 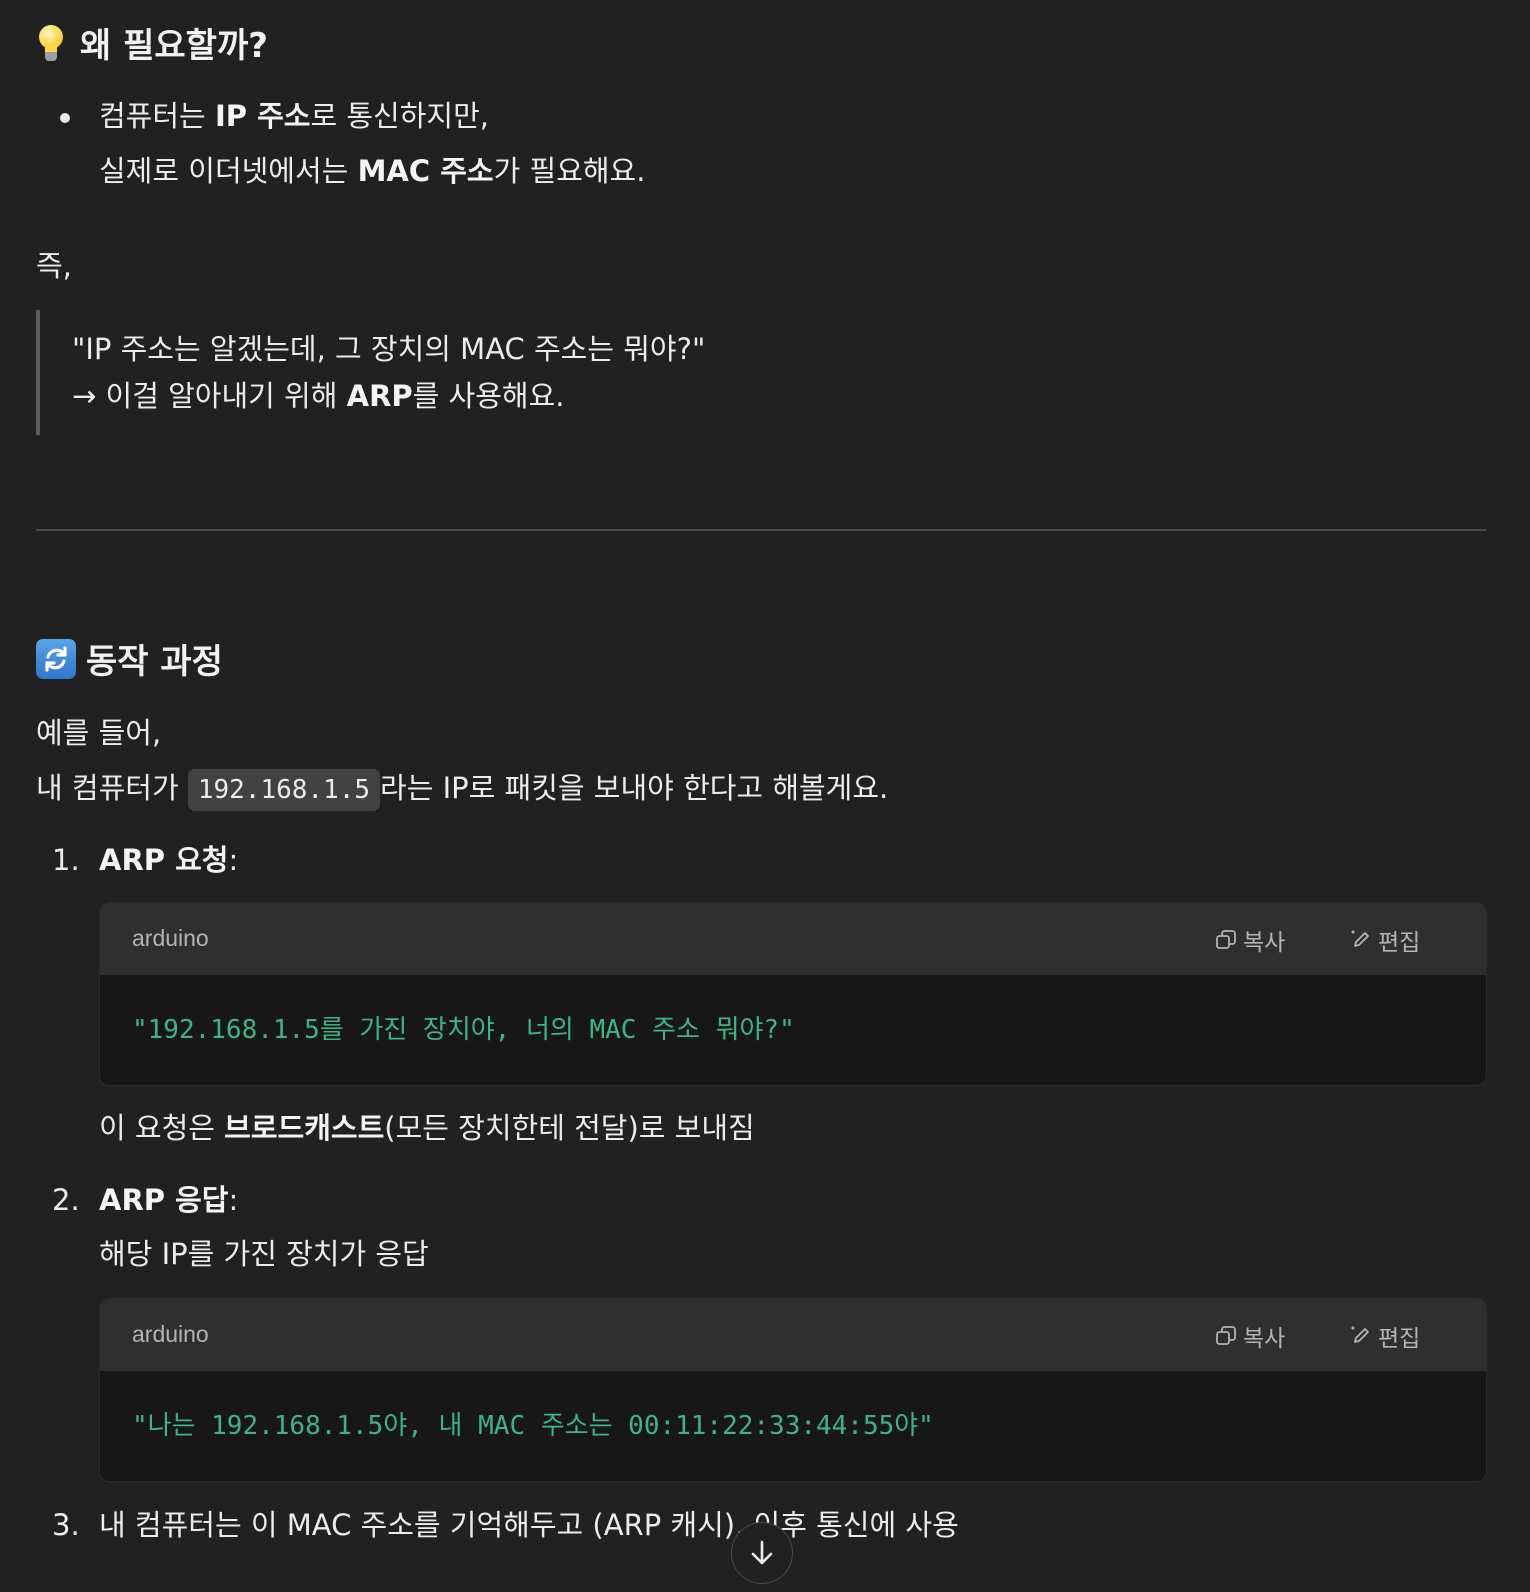 I want to click on step-1-title-bold: ARP 요청, so click(x=164, y=860).